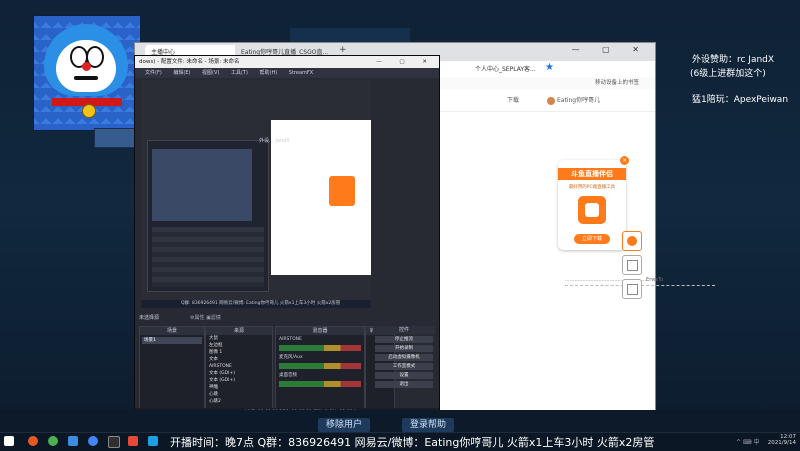  I want to click on promo-download-button: 立即下载, so click(592, 239).